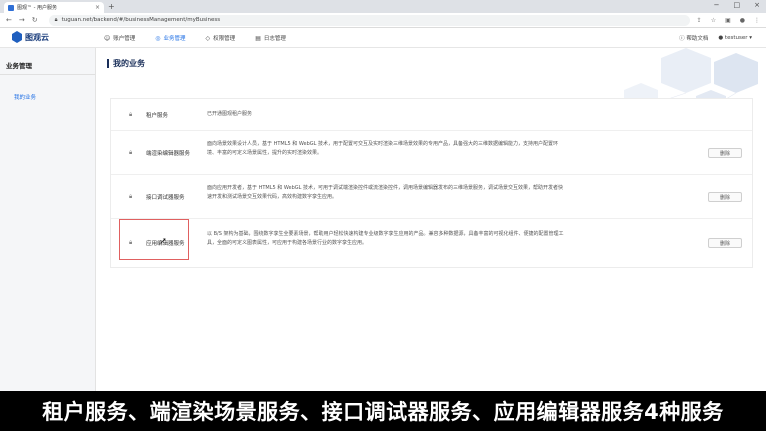 Image resolution: width=766 pixels, height=431 pixels. I want to click on menu-label: 权限管理, so click(224, 39).